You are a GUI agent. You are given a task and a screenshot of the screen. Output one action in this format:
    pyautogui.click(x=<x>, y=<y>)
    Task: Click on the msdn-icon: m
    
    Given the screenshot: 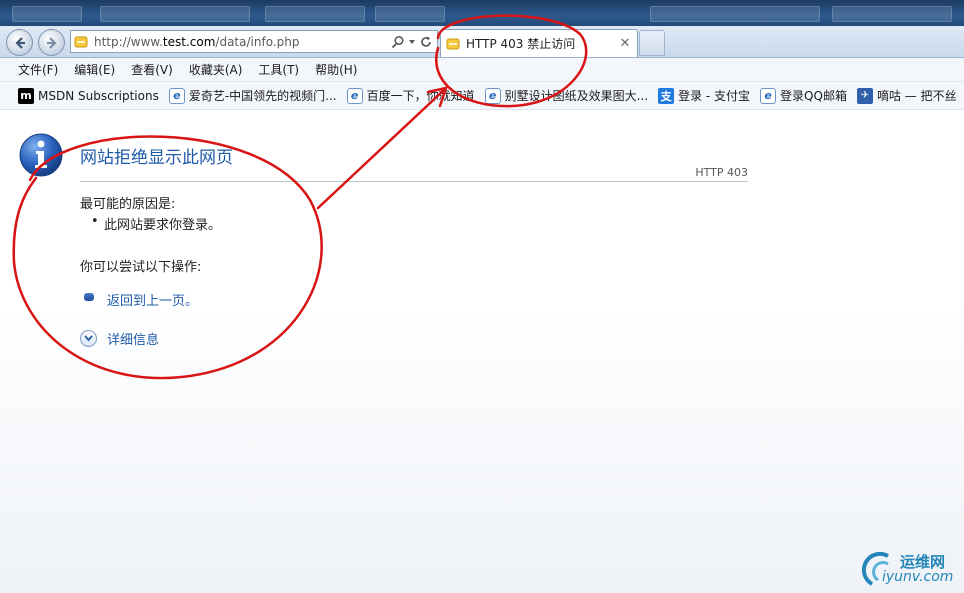 What is the action you would take?
    pyautogui.click(x=26, y=95)
    